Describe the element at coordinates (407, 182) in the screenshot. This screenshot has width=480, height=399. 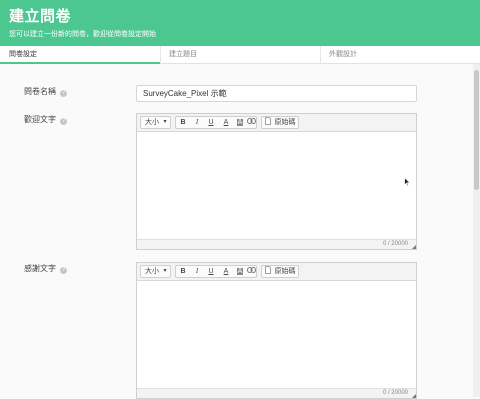
I see `mouse-cursor-icon` at that location.